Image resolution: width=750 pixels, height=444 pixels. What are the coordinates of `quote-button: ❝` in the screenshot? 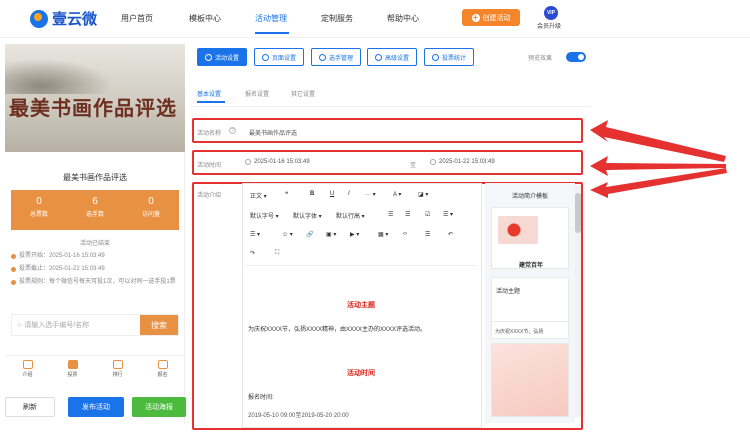 It's located at (286, 194).